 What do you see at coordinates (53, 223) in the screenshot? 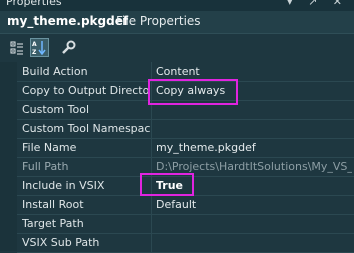
I see `property-label: Target Path` at bounding box center [53, 223].